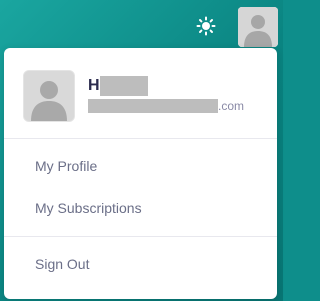 This screenshot has height=301, width=320. I want to click on sun-icon, so click(206, 26).